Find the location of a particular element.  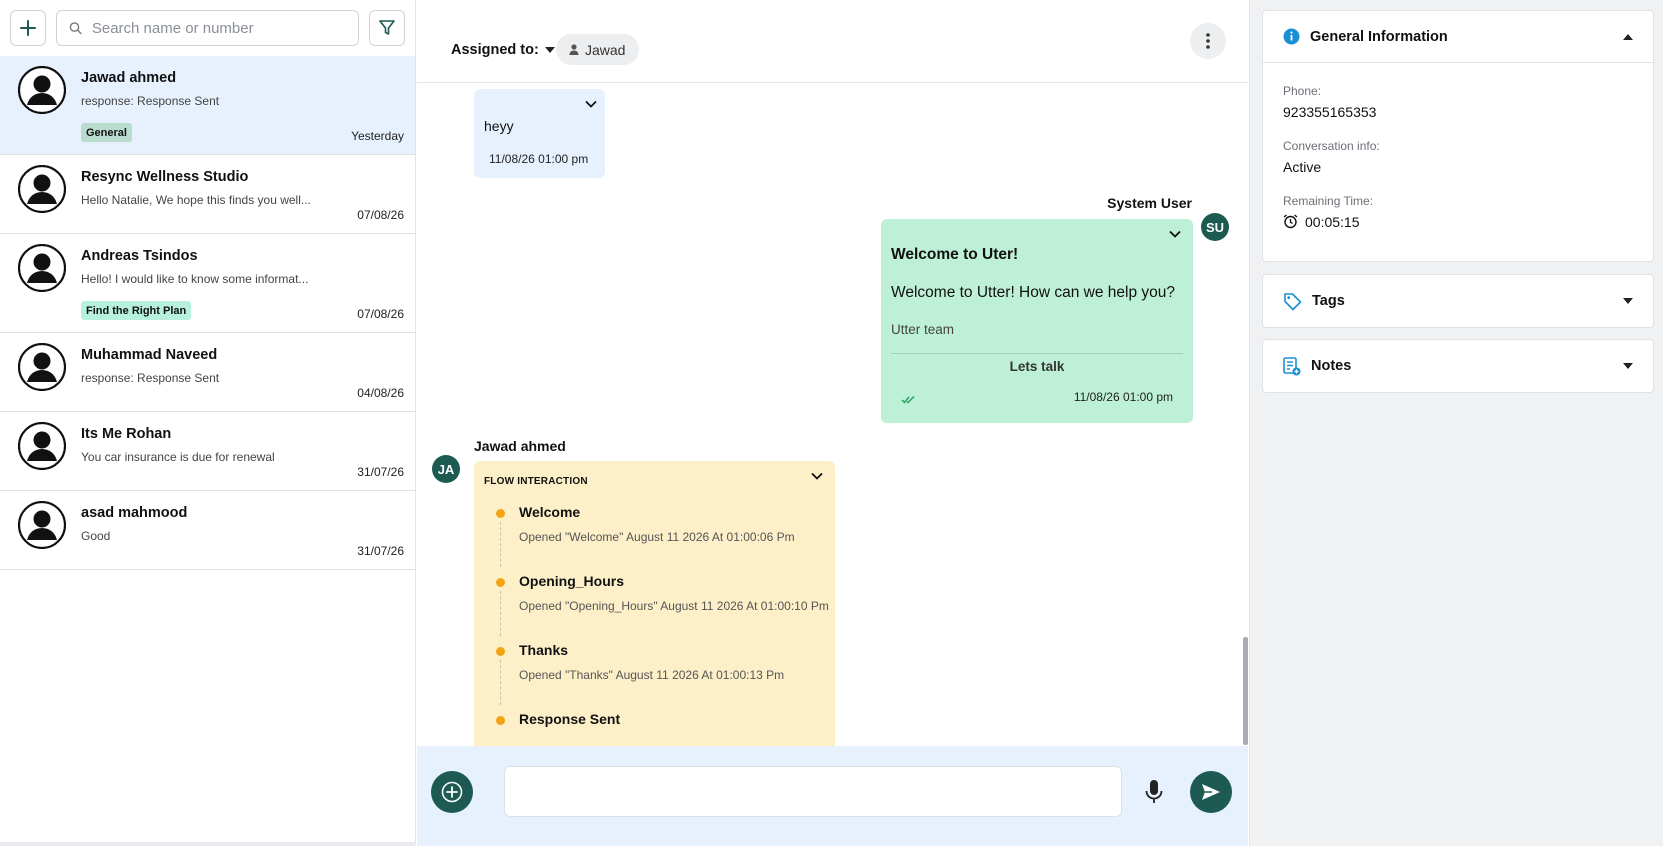

system-user-name: System User is located at coordinates (1149, 203).